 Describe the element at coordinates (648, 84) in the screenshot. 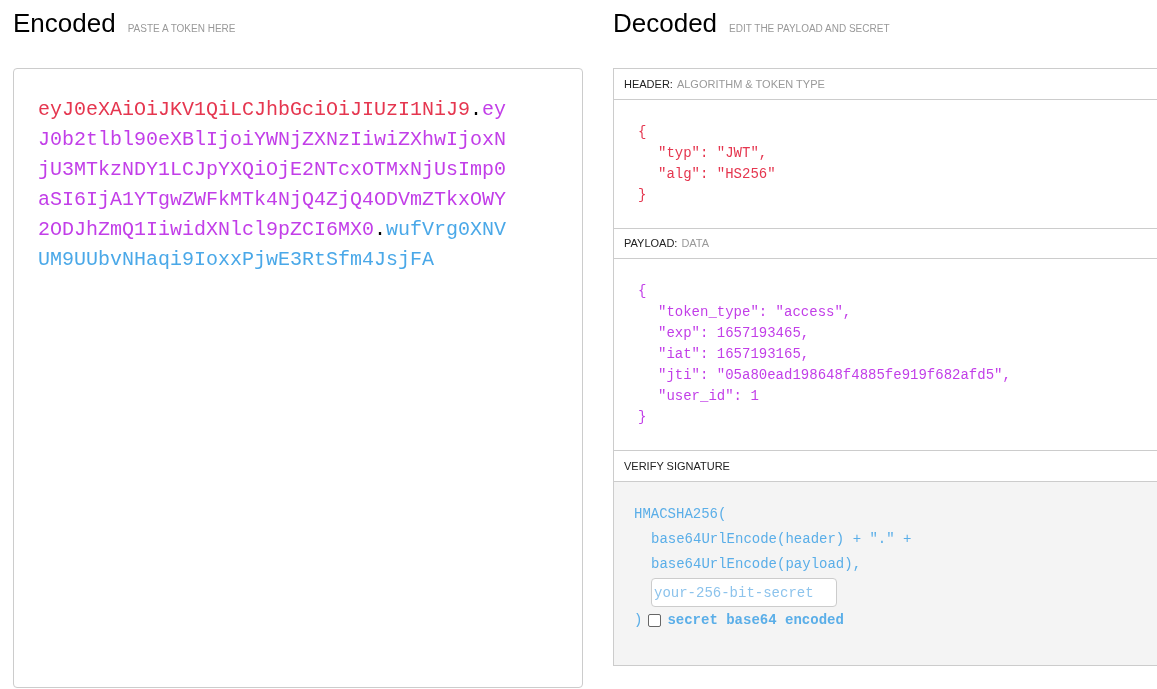

I see `section-label: HEADER:` at that location.